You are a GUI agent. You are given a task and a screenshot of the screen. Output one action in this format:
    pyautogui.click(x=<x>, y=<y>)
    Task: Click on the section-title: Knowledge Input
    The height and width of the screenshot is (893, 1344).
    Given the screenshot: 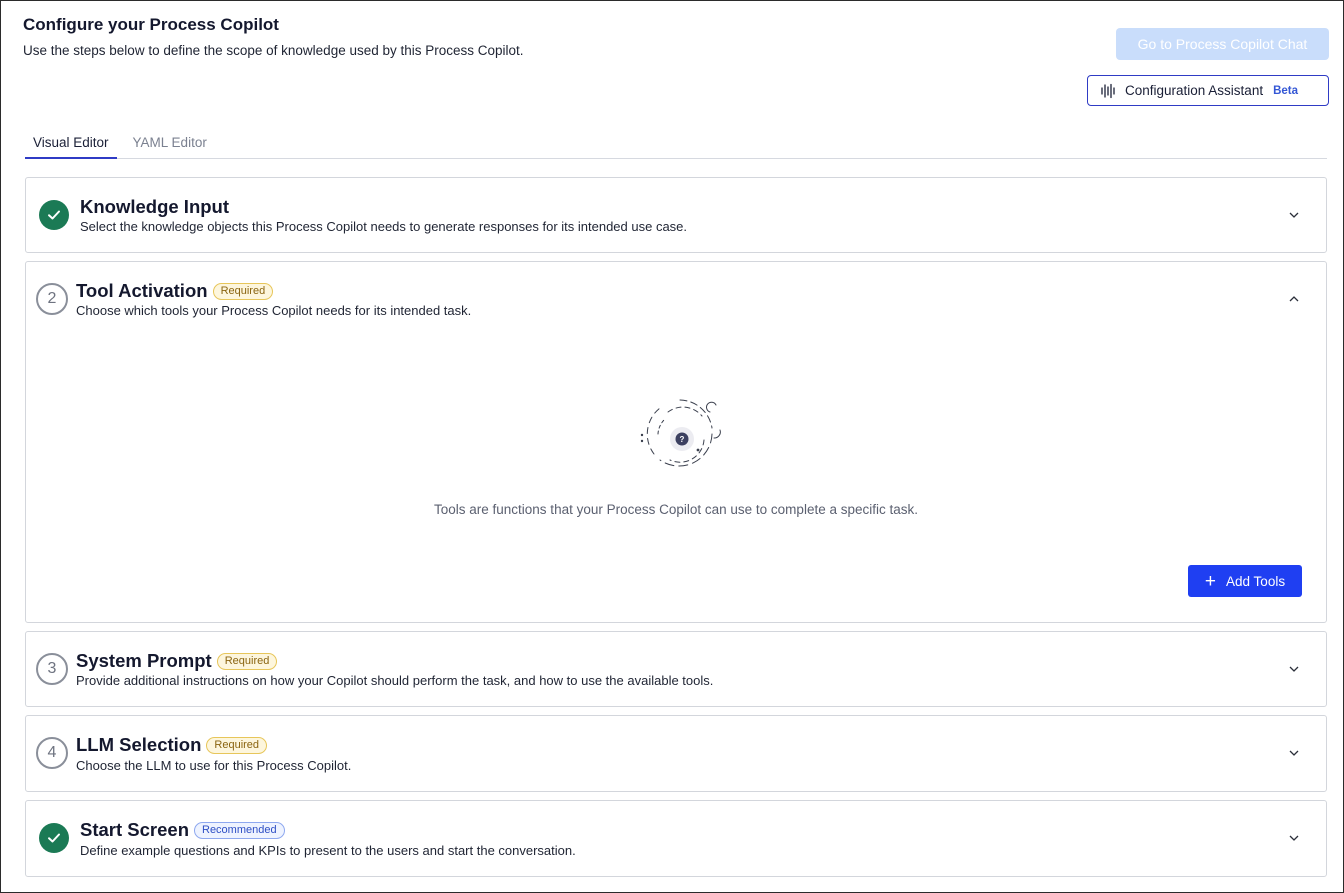 What is the action you would take?
    pyautogui.click(x=155, y=206)
    